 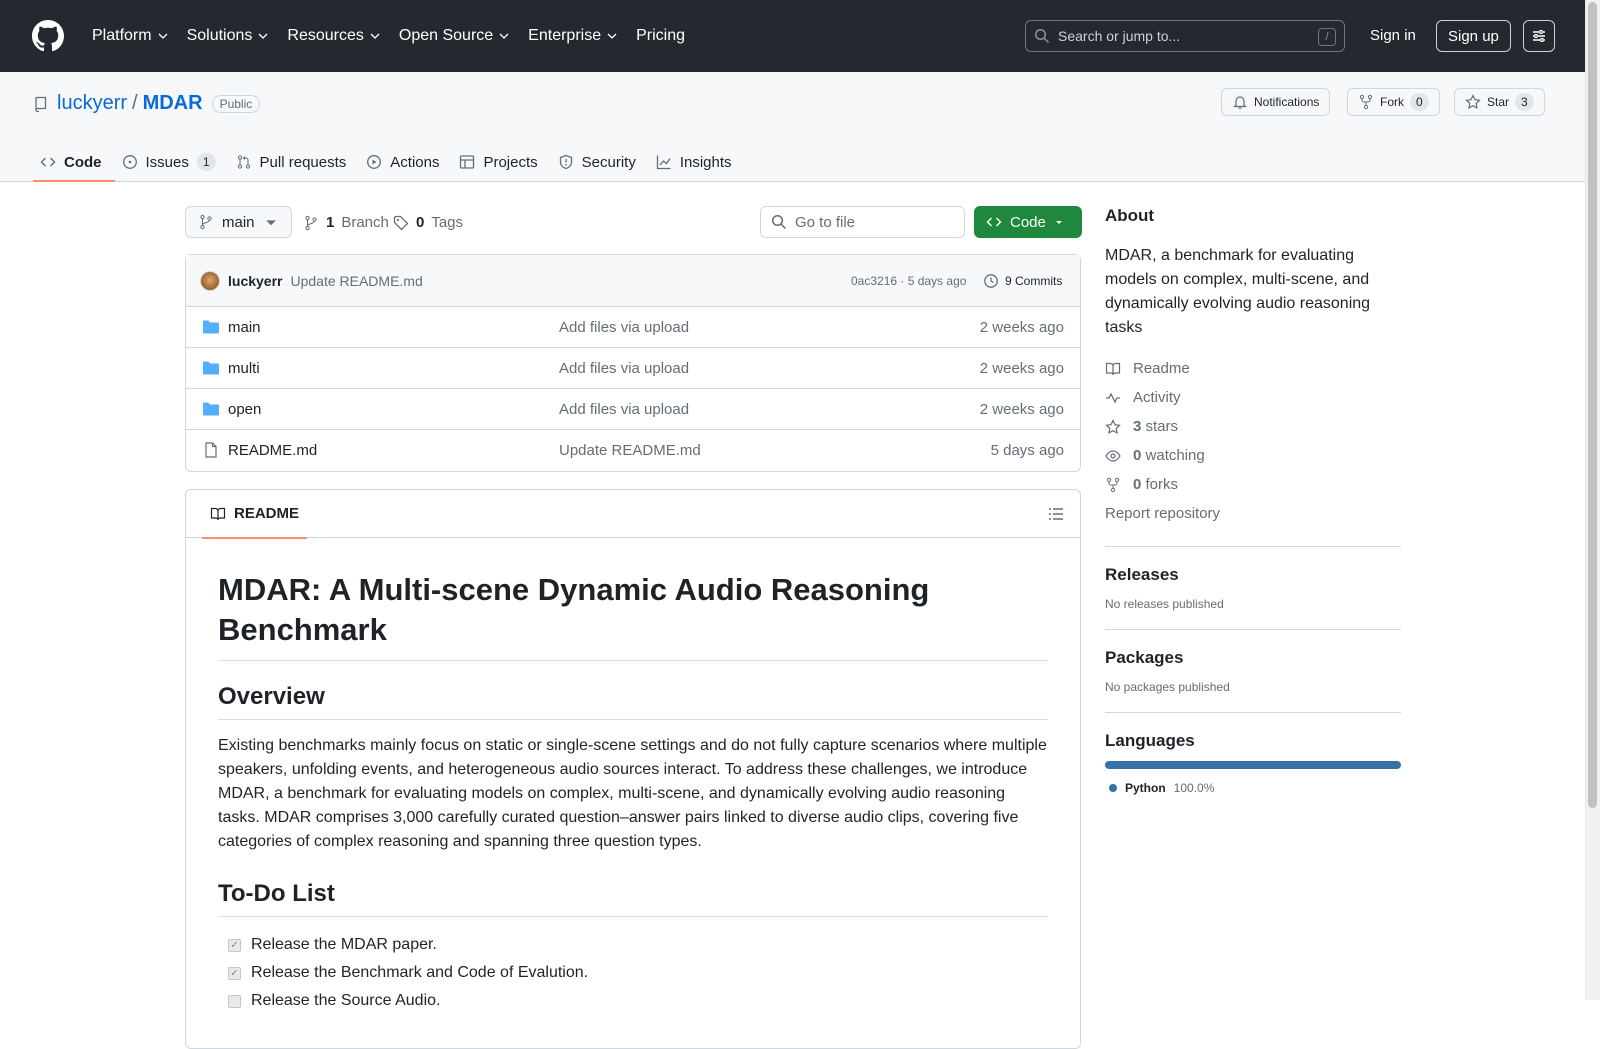 I want to click on repo-icon, so click(x=41, y=104).